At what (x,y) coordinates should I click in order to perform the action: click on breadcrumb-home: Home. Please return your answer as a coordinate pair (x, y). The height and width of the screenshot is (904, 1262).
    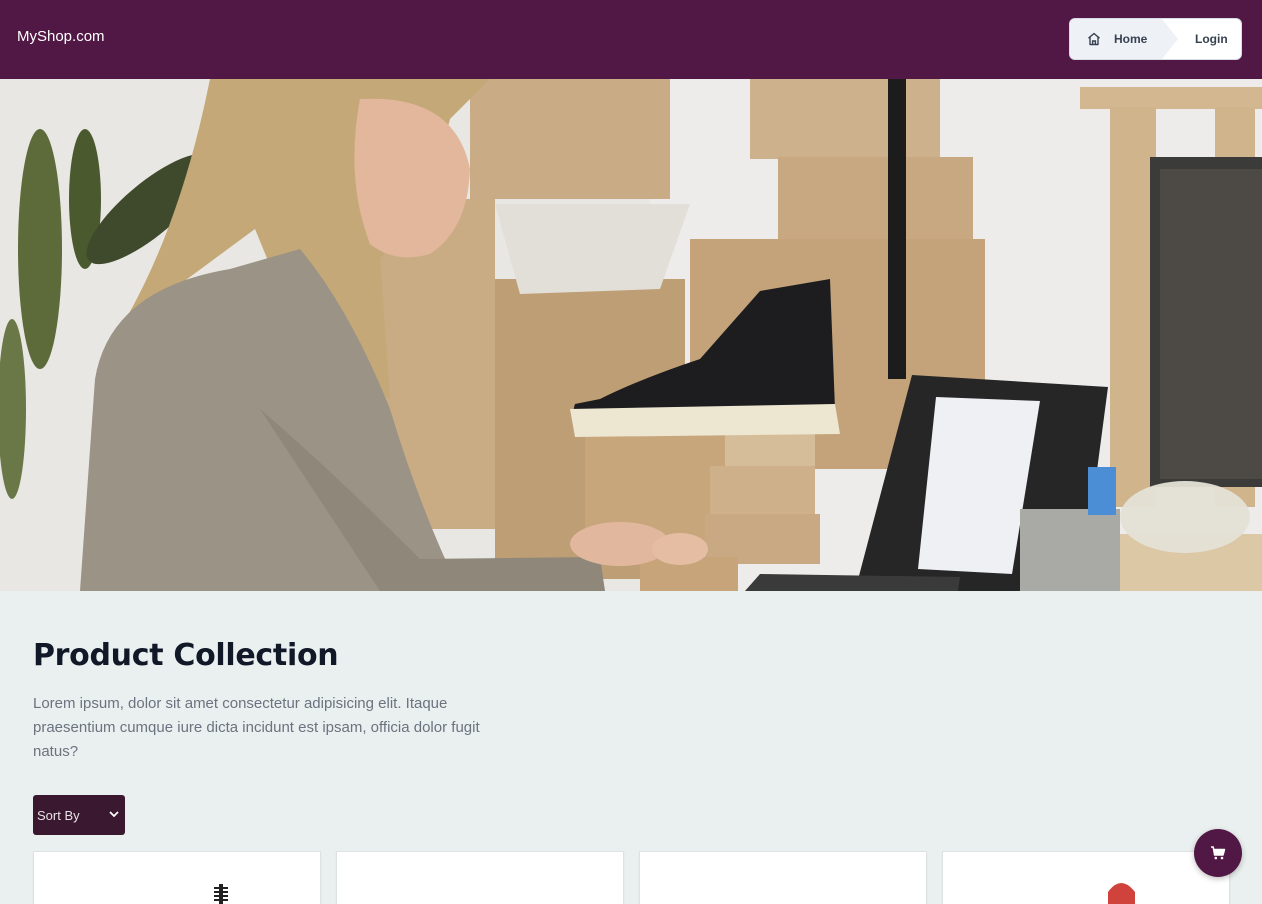
    Looking at the image, I should click on (1124, 39).